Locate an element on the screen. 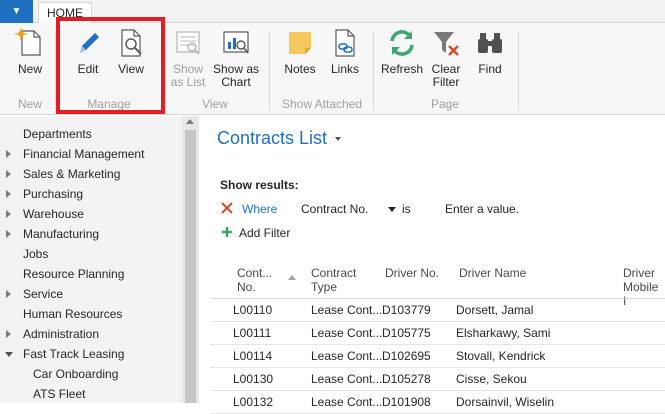 This screenshot has height=414, width=665. cell-driver-no: D105775 is located at coordinates (406, 333).